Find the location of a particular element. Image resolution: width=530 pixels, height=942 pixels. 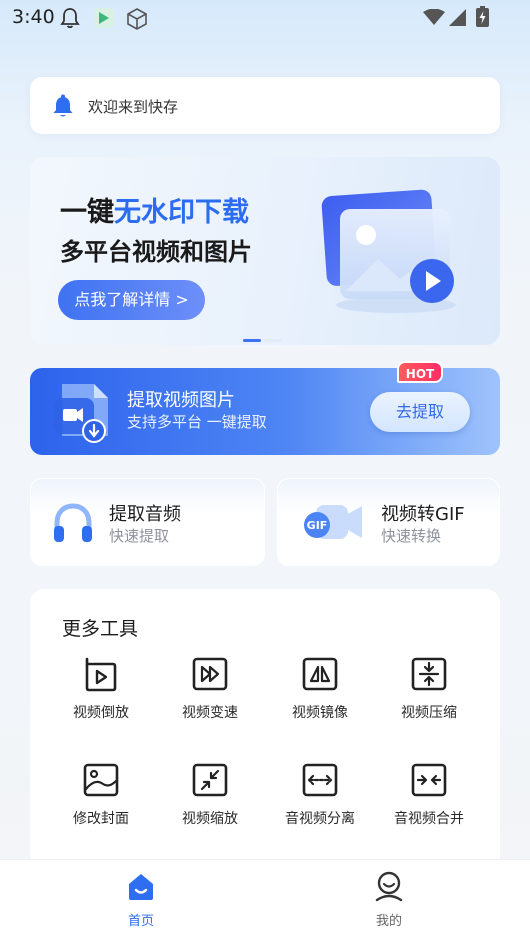

tab-profile: 我的 is located at coordinates (389, 899).